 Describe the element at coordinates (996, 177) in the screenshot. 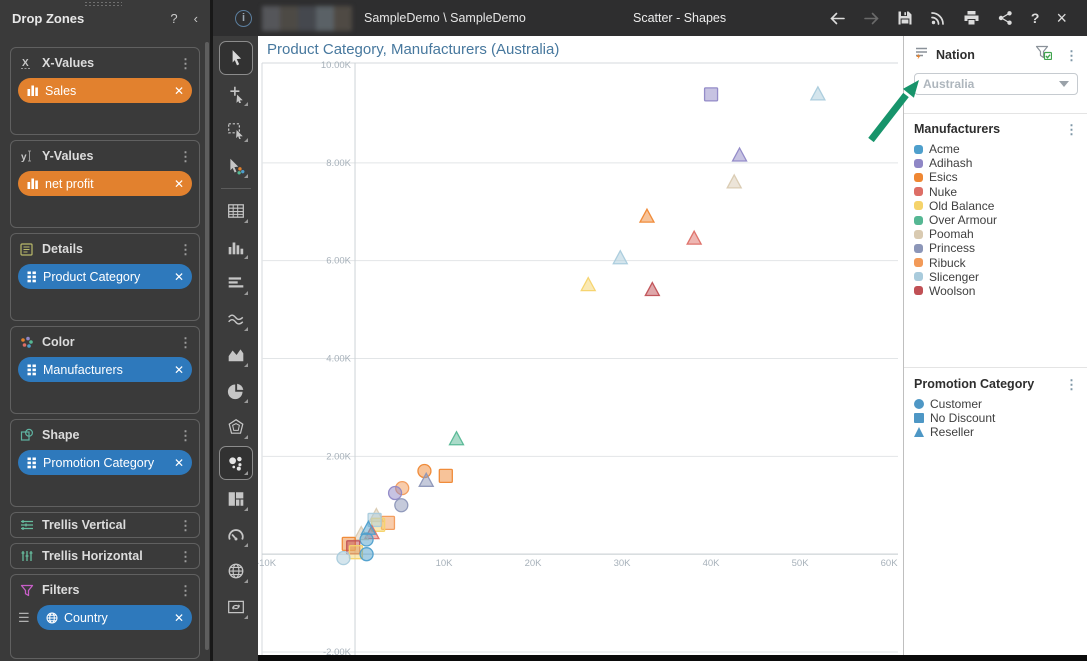

I see `legend-item: Esics` at that location.